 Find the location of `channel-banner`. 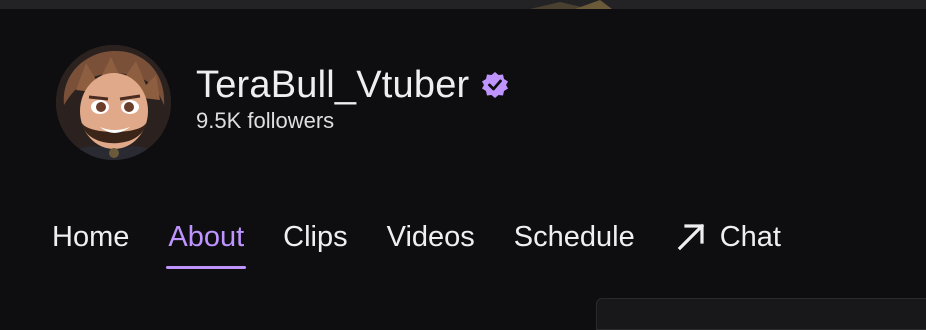

channel-banner is located at coordinates (463, 4).